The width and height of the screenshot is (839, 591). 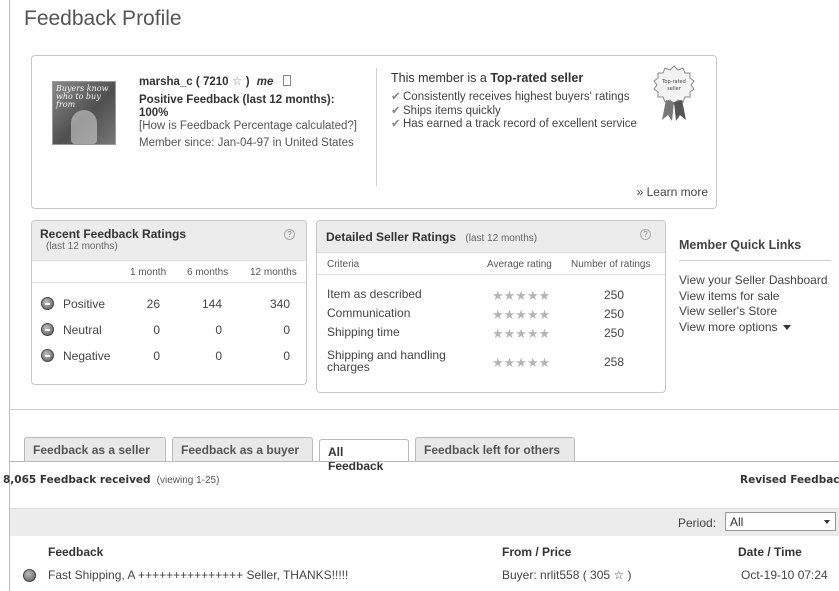 What do you see at coordinates (84, 127) in the screenshot?
I see `avatar-figure` at bounding box center [84, 127].